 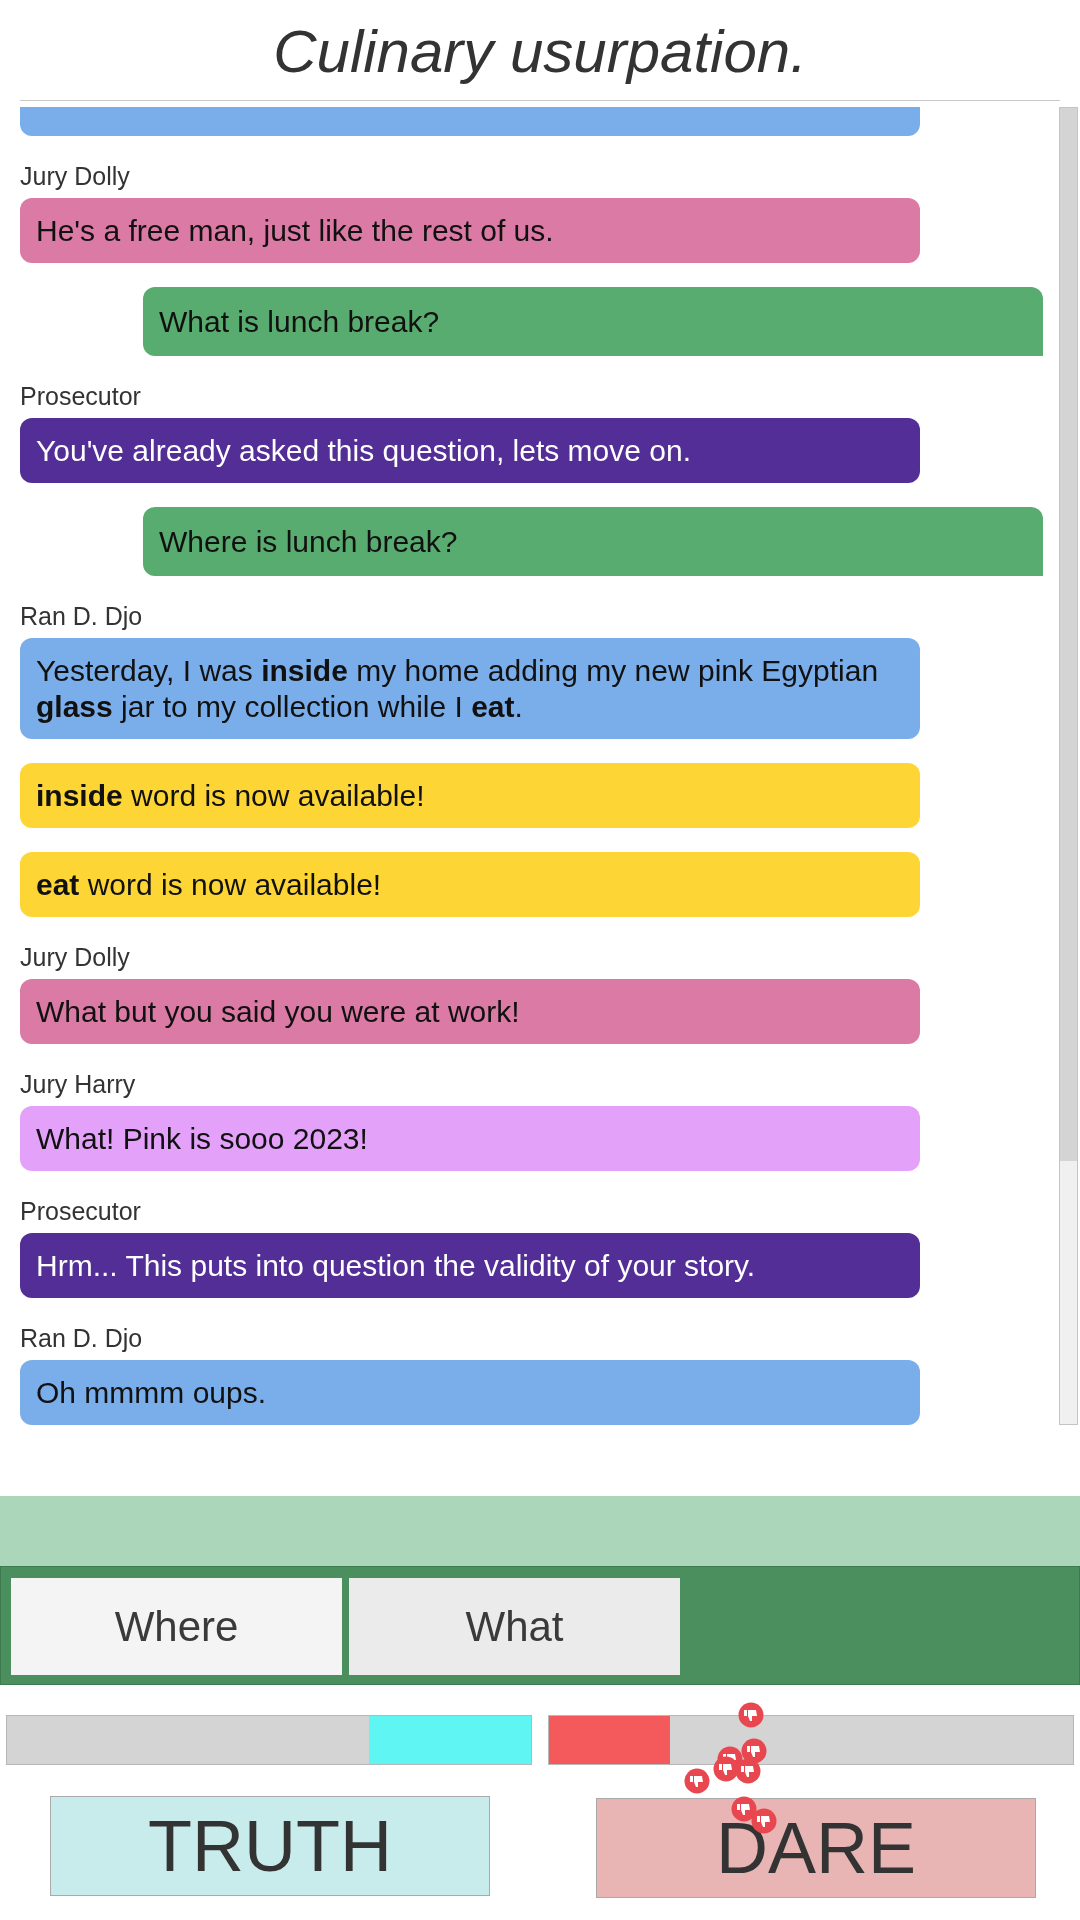 I want to click on truth-button: TRUTH, so click(x=270, y=1846).